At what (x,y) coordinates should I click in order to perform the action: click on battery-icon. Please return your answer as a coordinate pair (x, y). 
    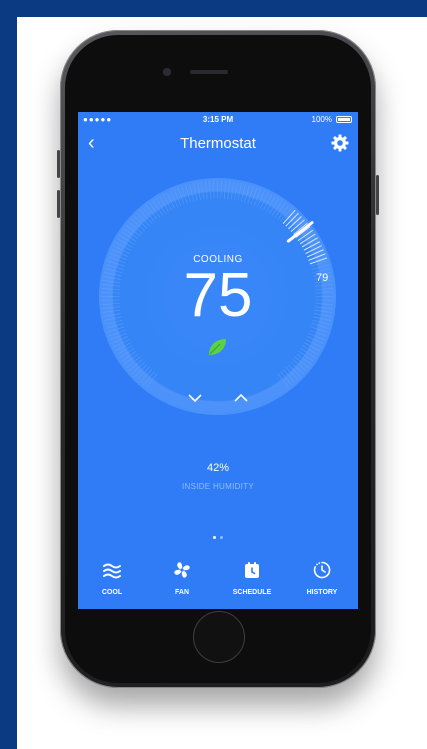
    Looking at the image, I should click on (344, 119).